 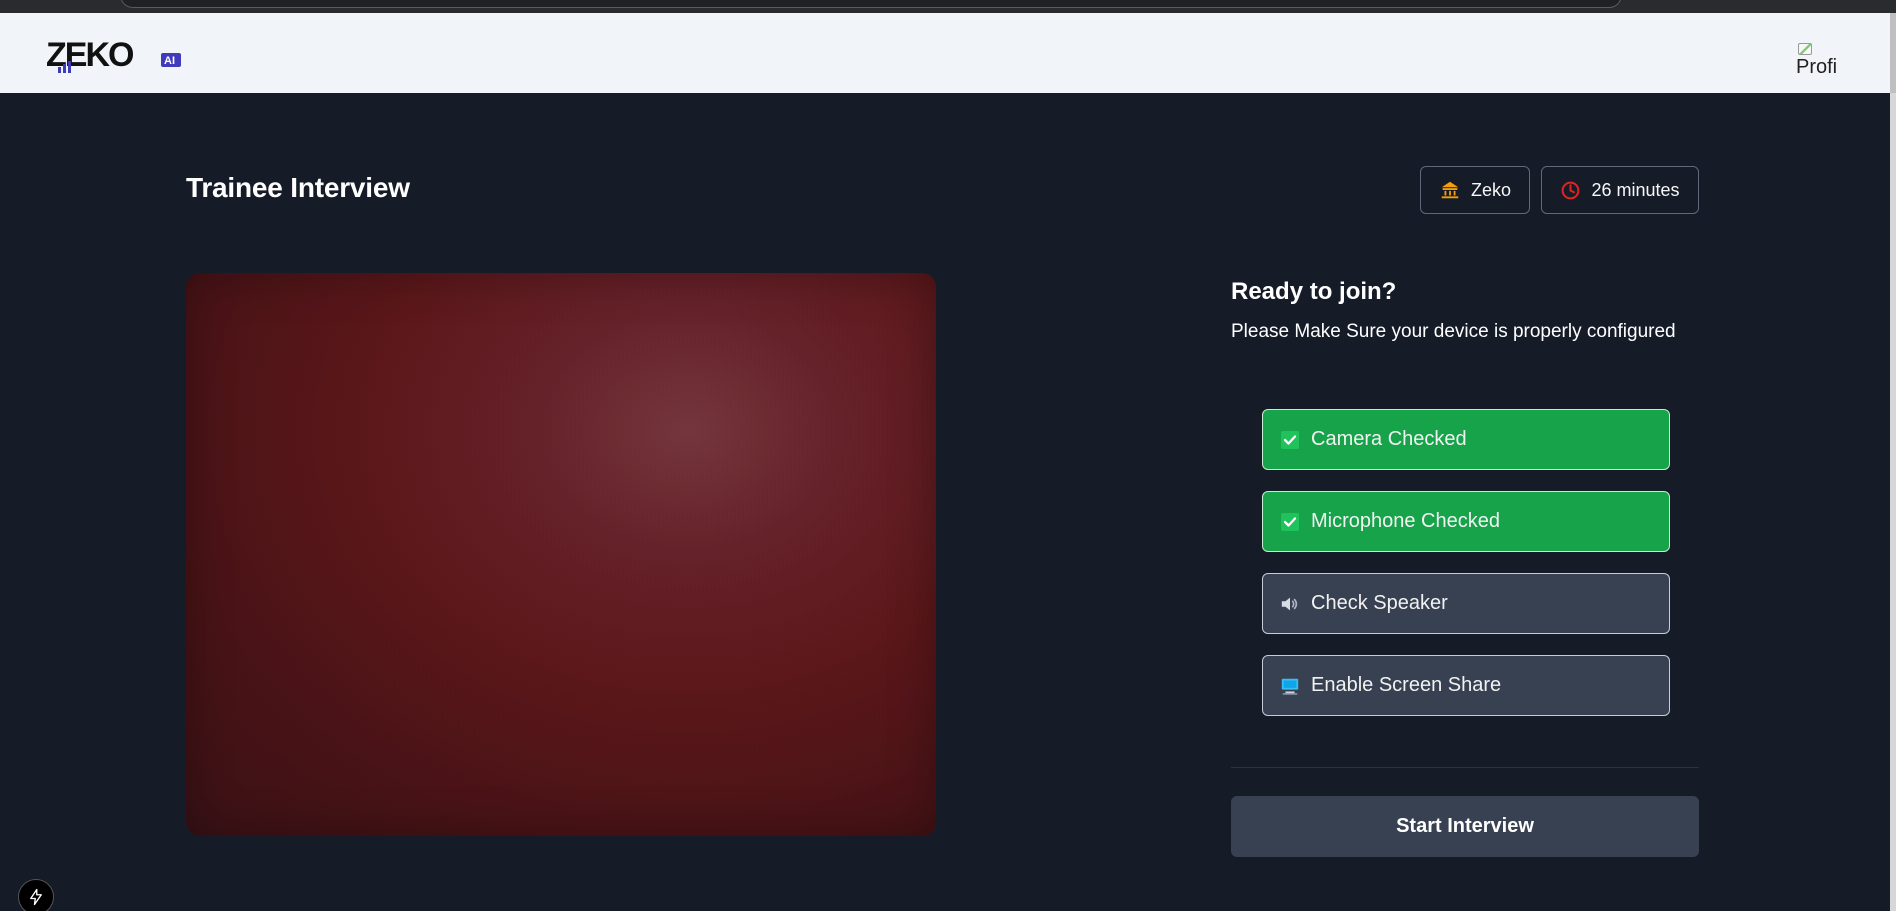 What do you see at coordinates (1571, 190) in the screenshot?
I see `clock-icon` at bounding box center [1571, 190].